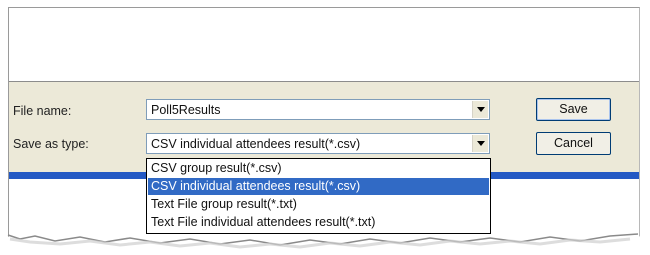 This screenshot has width=650, height=255. Describe the element at coordinates (573, 109) in the screenshot. I see `save-button: Save` at that location.